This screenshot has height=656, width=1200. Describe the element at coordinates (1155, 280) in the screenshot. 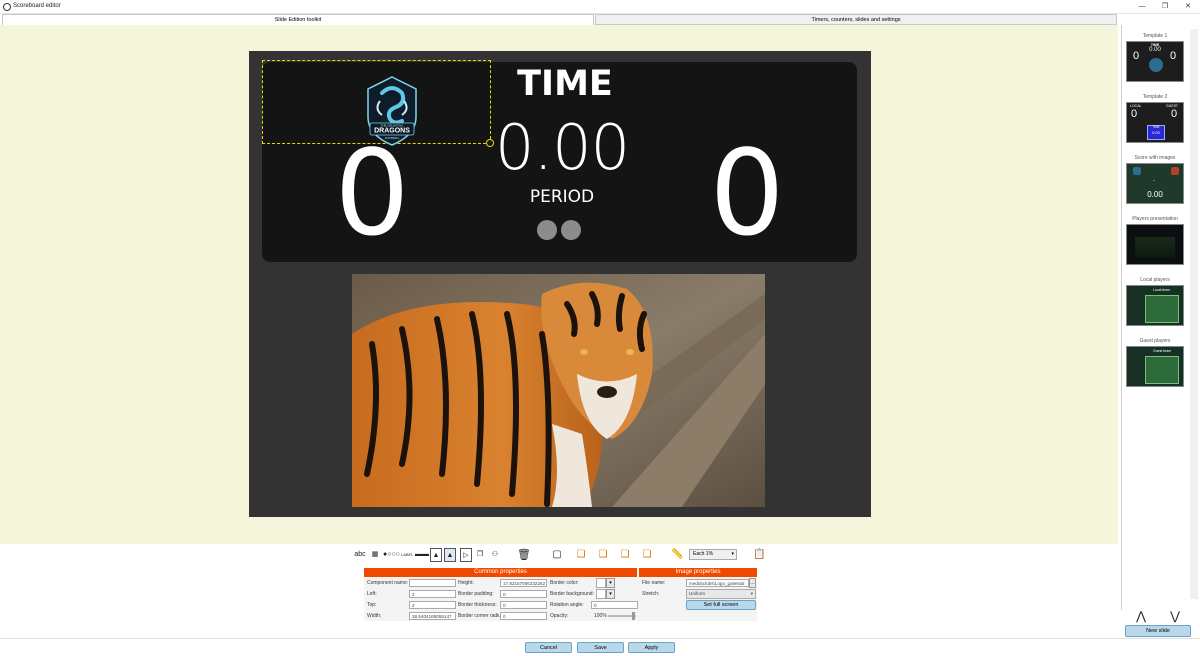

I see `template-label: Local players` at that location.